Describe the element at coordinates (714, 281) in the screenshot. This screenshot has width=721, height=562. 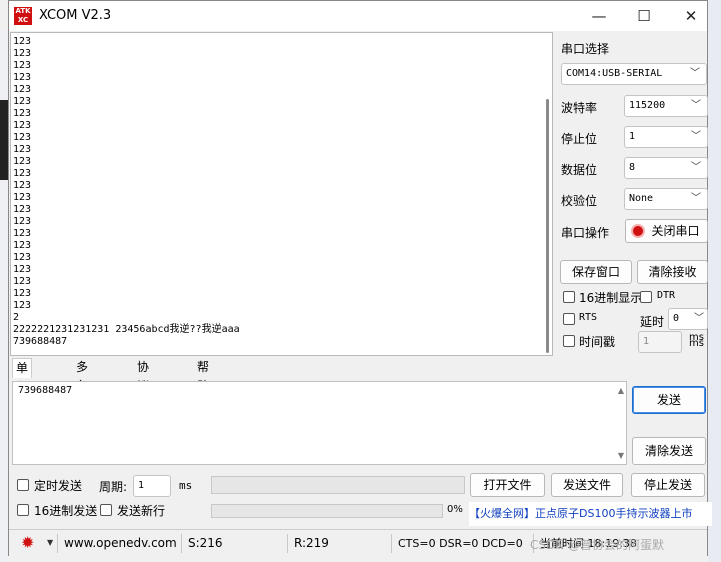
I see `desktop-right-strip` at that location.